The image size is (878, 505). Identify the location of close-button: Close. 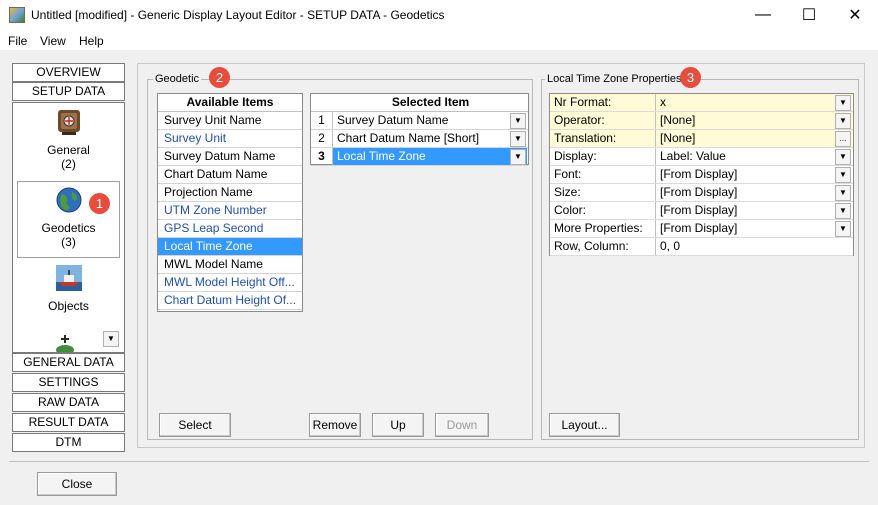
(77, 484).